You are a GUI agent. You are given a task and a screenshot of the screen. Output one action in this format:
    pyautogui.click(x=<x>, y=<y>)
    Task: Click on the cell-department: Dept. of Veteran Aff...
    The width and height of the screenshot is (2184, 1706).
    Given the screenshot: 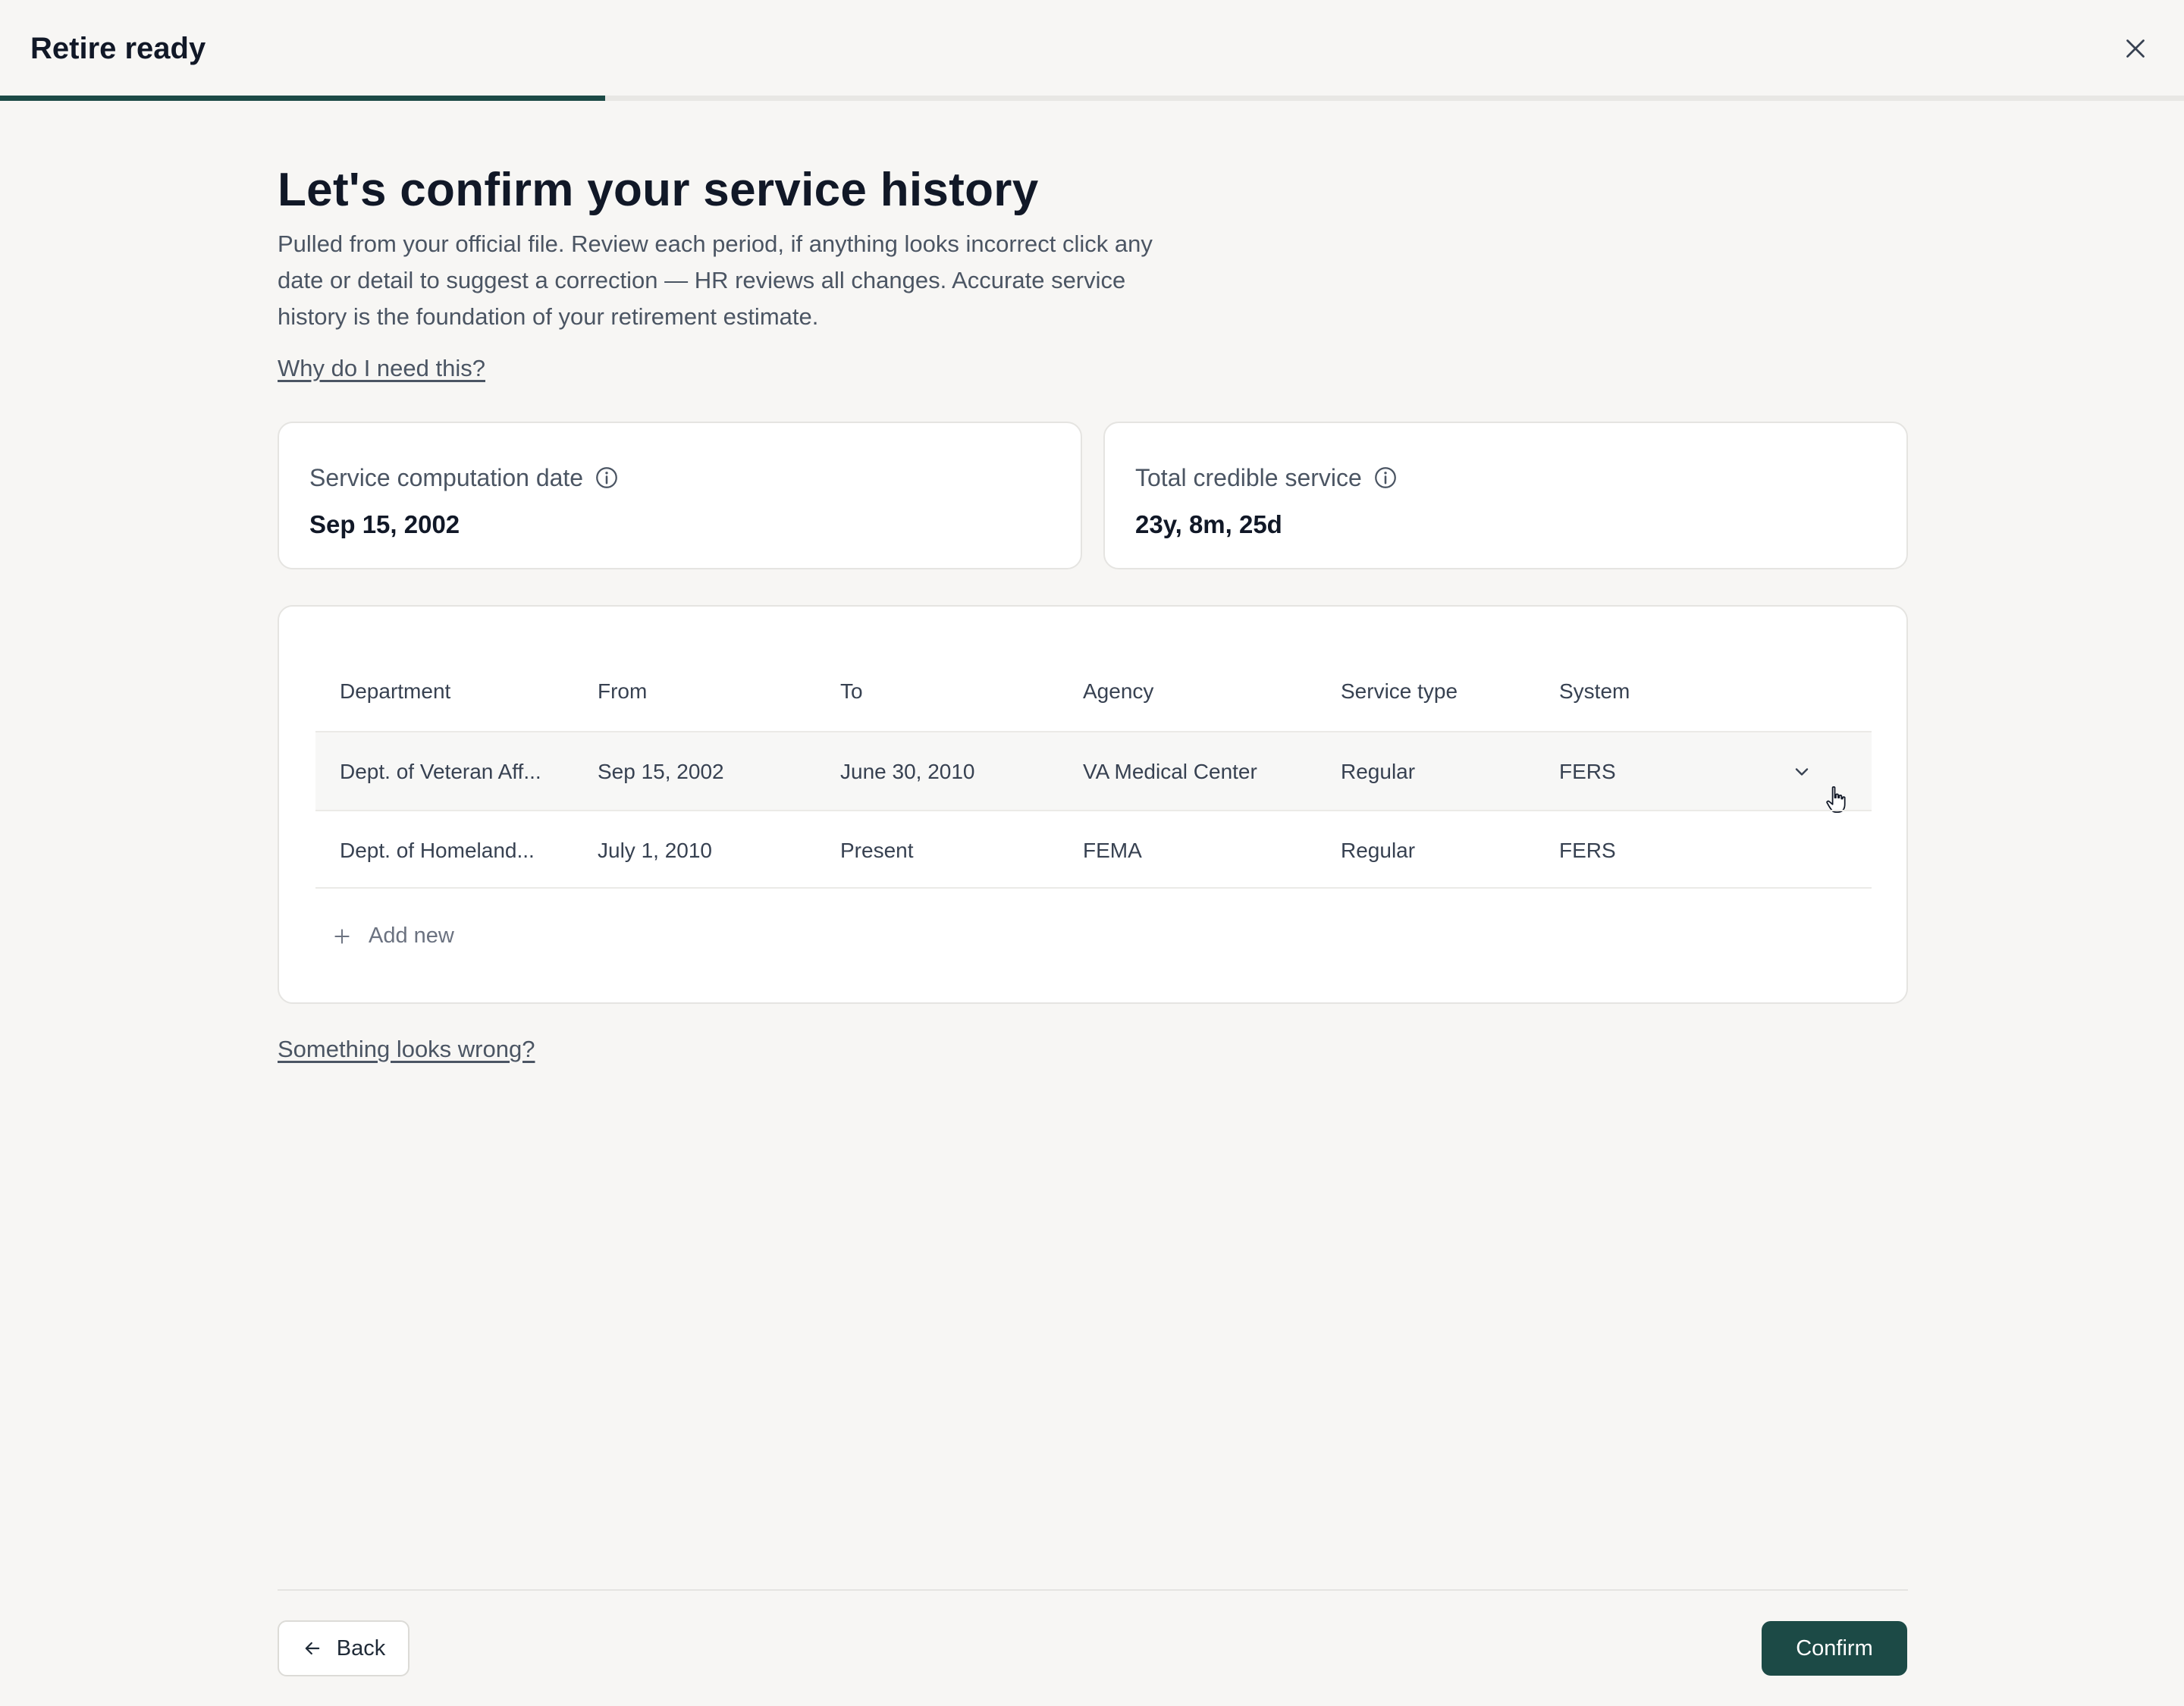 What is the action you would take?
    pyautogui.click(x=461, y=772)
    